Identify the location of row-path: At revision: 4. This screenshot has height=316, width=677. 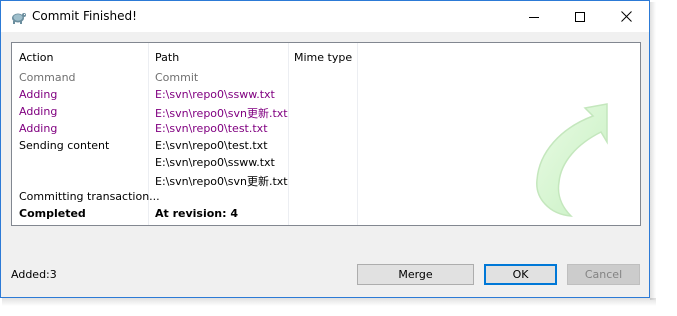
(196, 213).